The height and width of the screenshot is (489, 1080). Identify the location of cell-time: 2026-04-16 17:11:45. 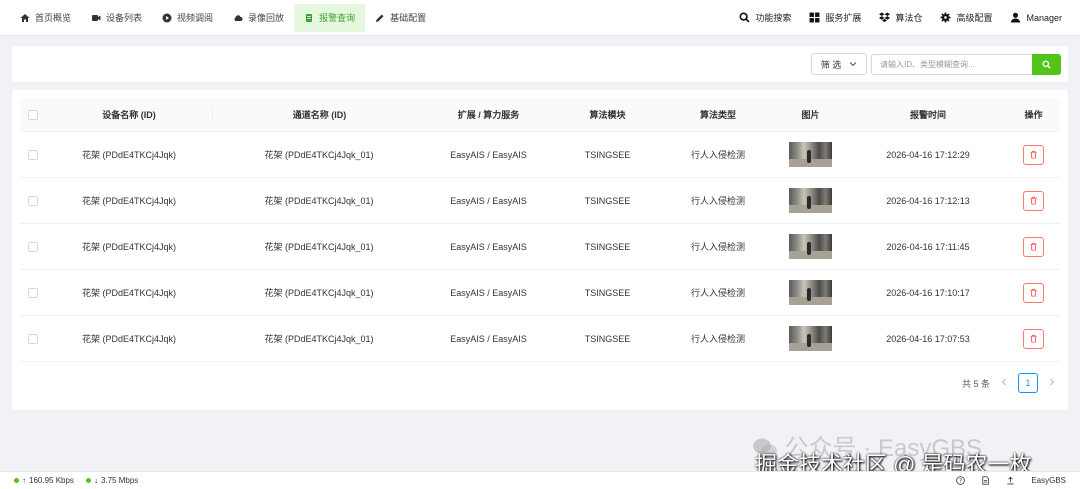
(928, 246).